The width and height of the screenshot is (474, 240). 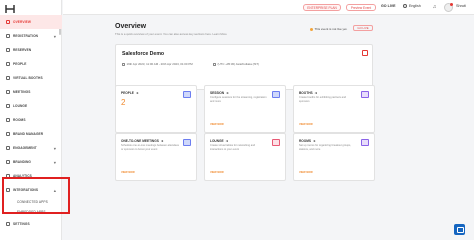 I want to click on sidebar-item-engagement: ENGAGEMENT ▾, so click(x=31, y=148).